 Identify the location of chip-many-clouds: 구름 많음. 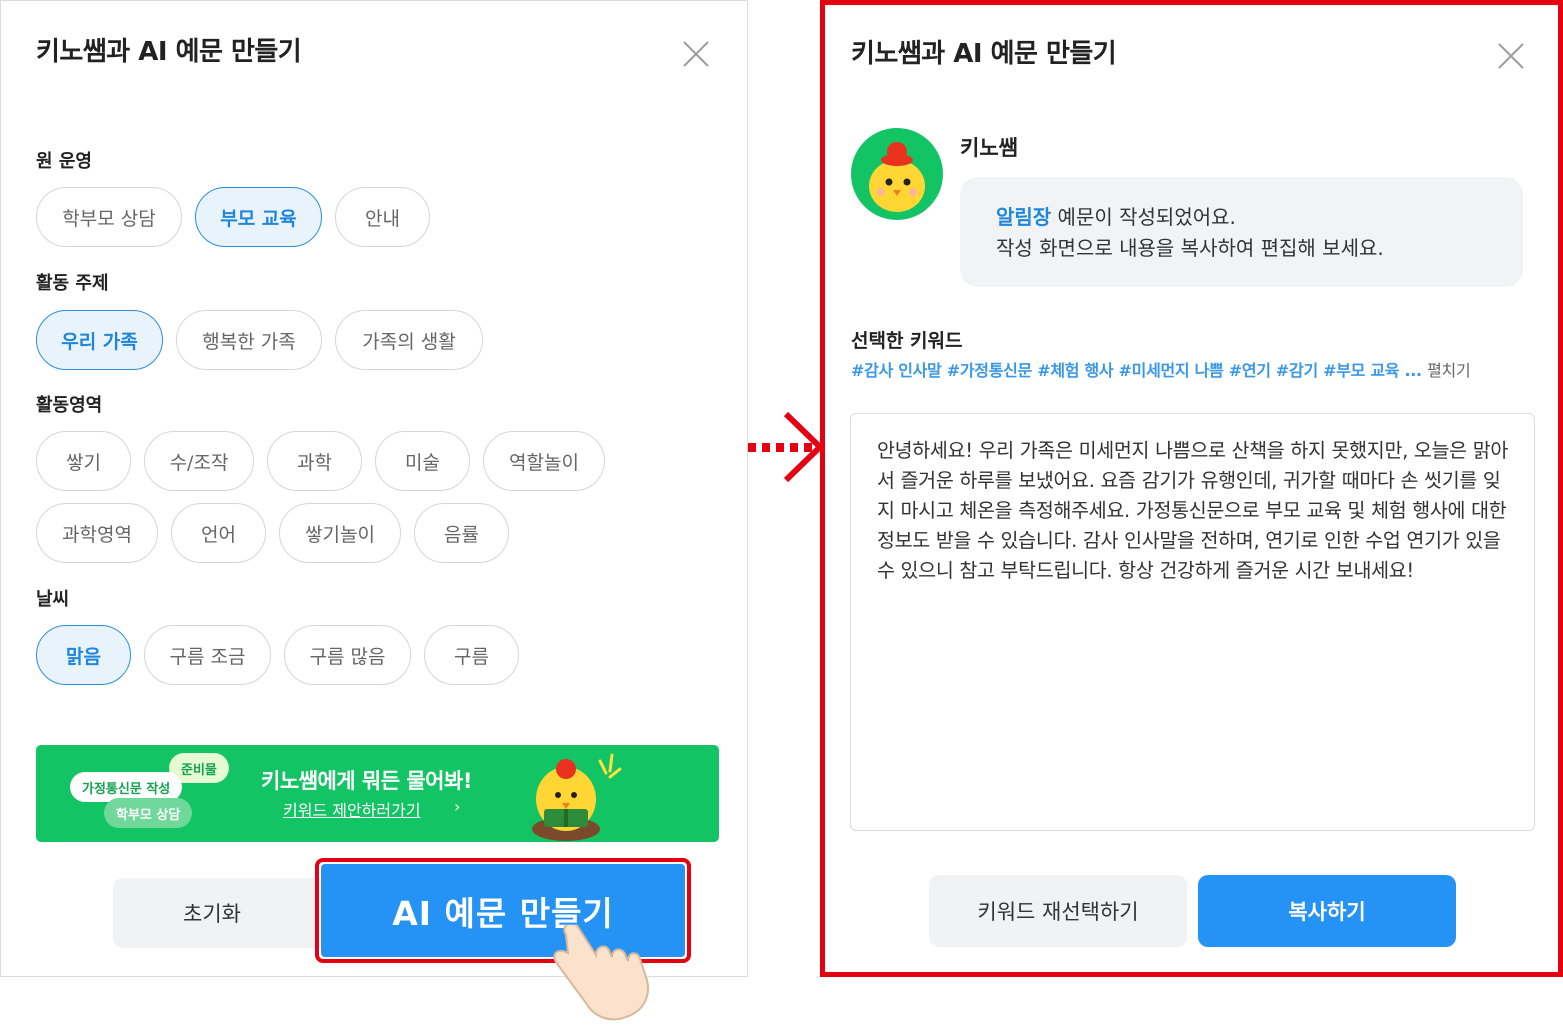
(347, 655).